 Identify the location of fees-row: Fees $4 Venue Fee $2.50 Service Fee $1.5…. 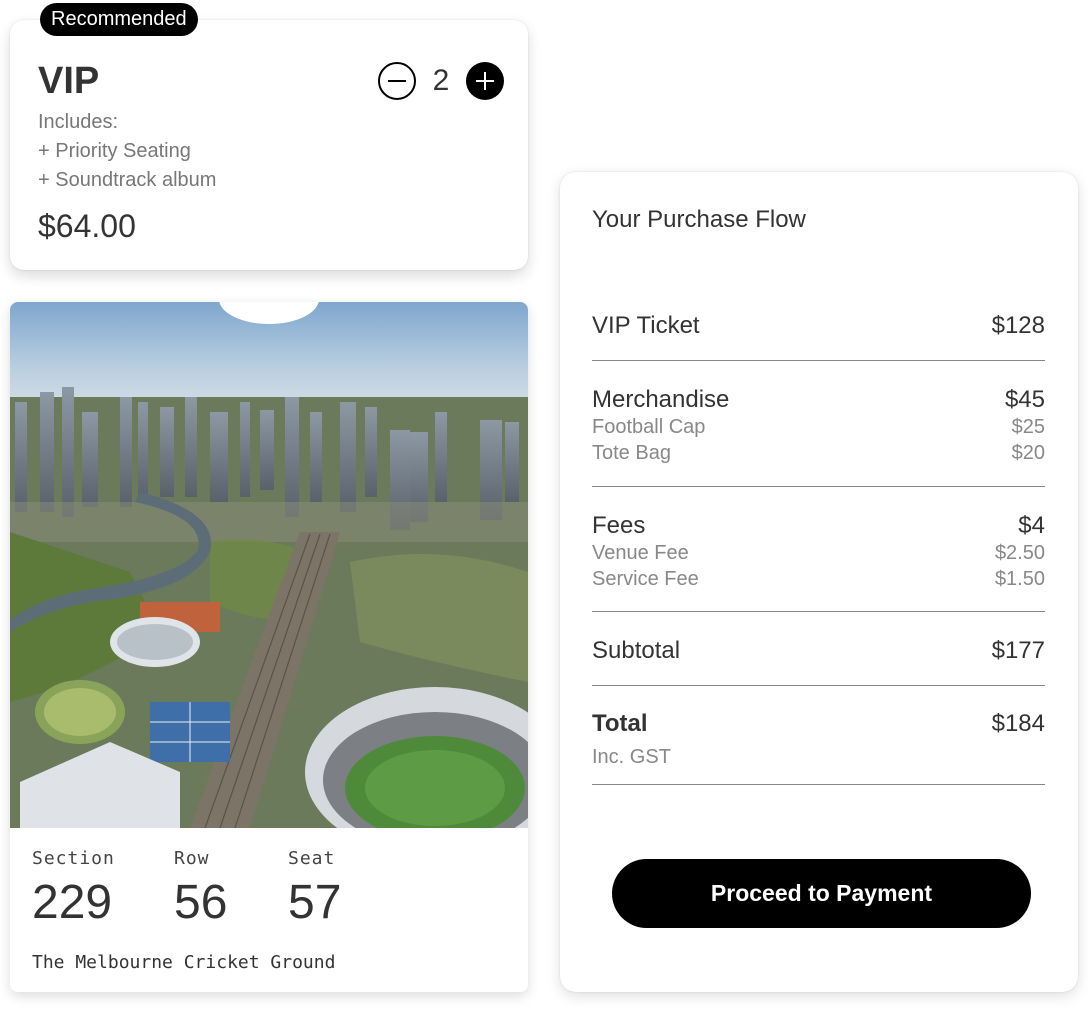
(818, 552).